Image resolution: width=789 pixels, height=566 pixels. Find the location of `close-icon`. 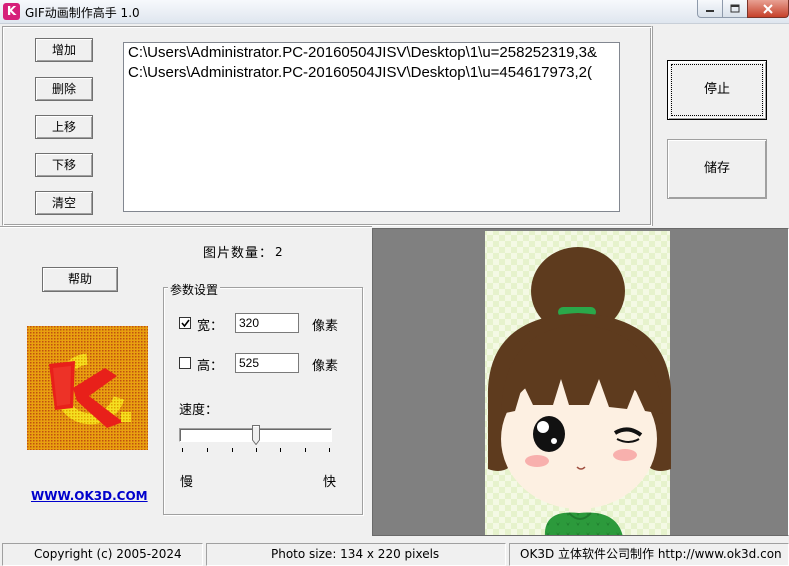

close-icon is located at coordinates (768, 8).